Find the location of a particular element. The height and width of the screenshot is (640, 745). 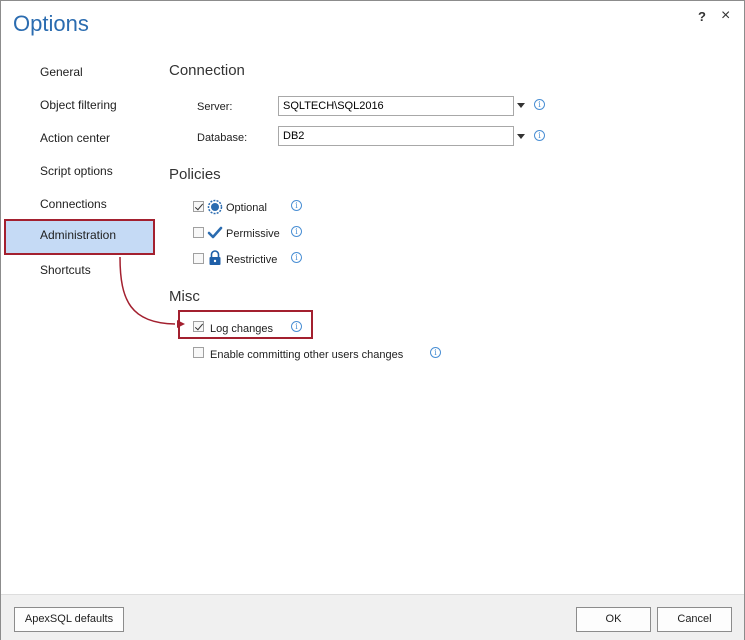

log-changes-checkbox is located at coordinates (198, 326).